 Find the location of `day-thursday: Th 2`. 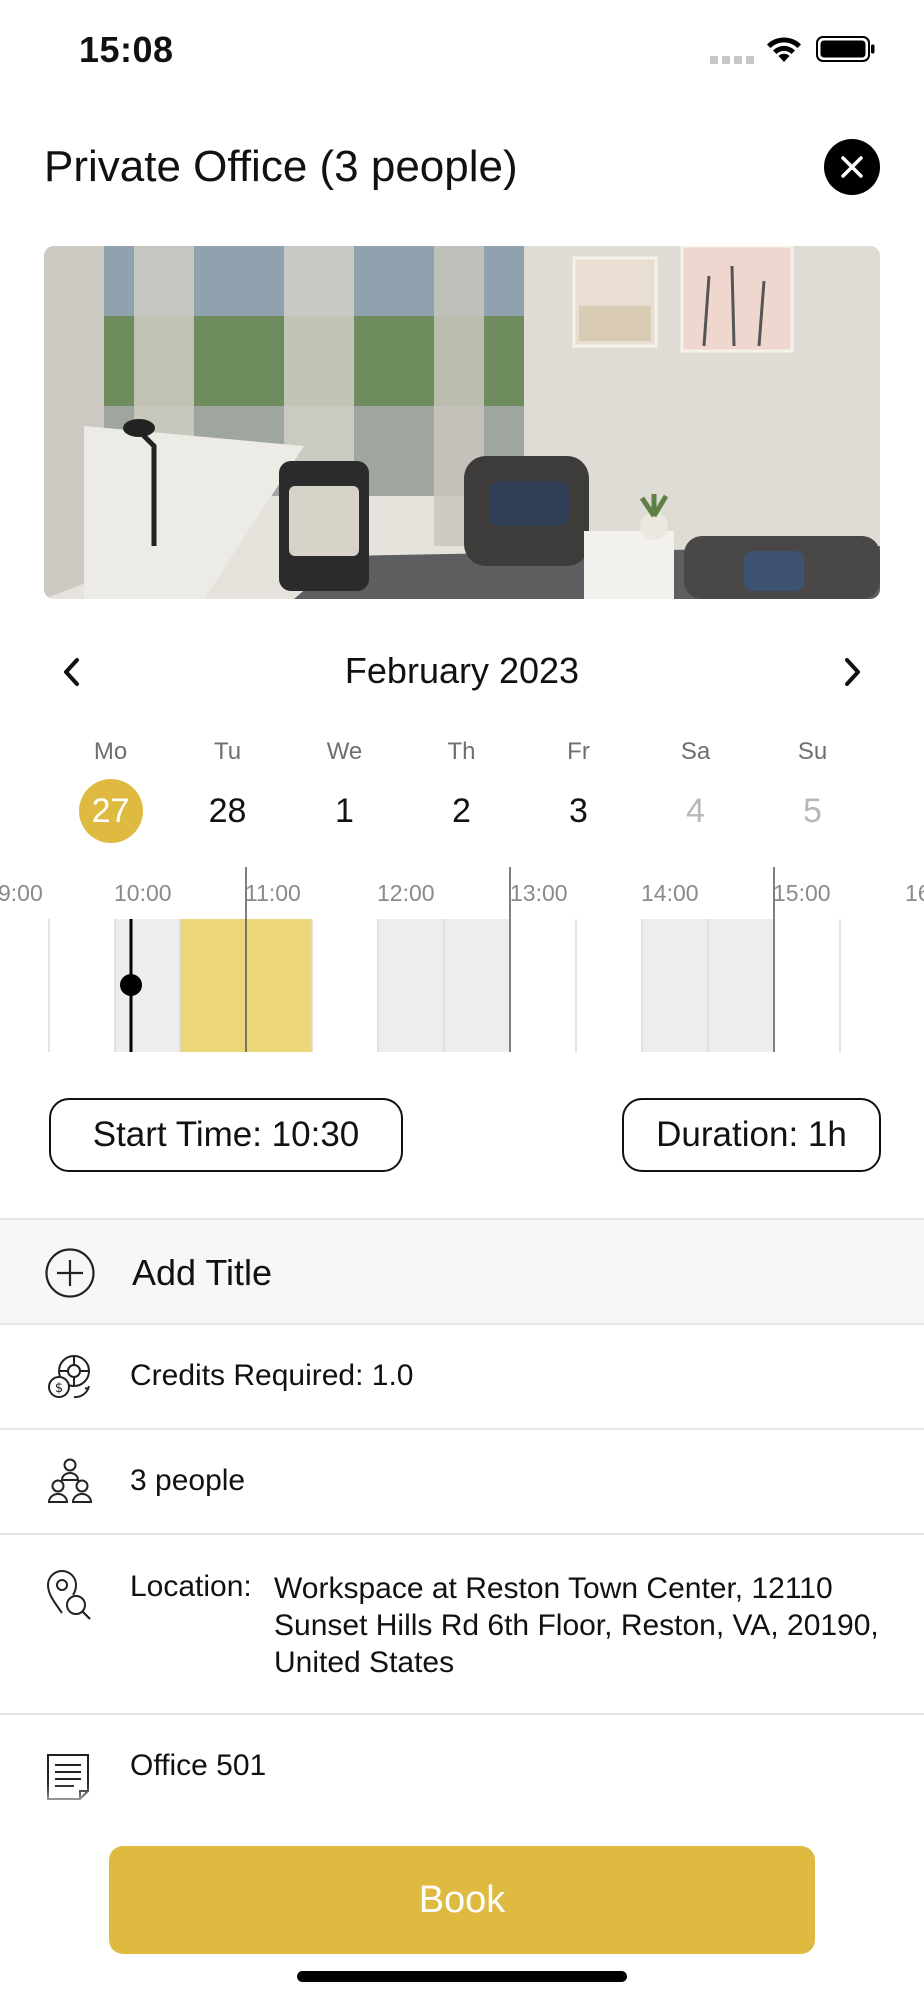

day-thursday: Th 2 is located at coordinates (461, 790).